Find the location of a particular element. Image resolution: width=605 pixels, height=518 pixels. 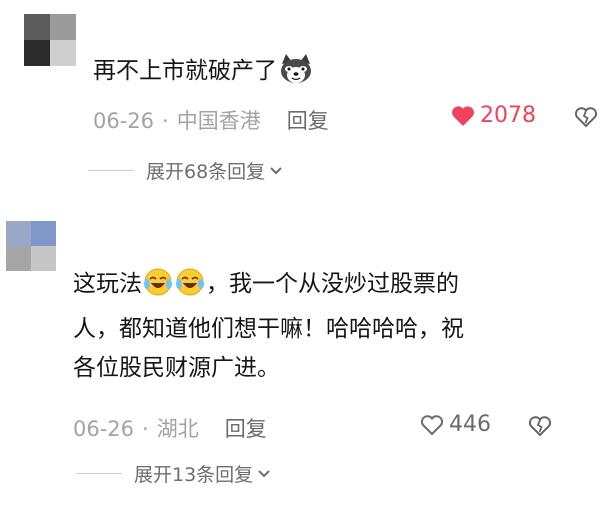

comment-text-line: 各位股民财源广进。 is located at coordinates (176, 368).